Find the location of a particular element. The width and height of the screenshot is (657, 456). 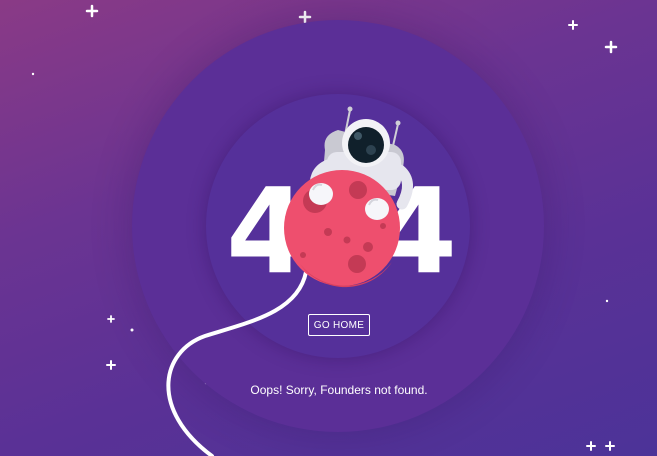

go-home-button: GO HOME is located at coordinates (339, 325).